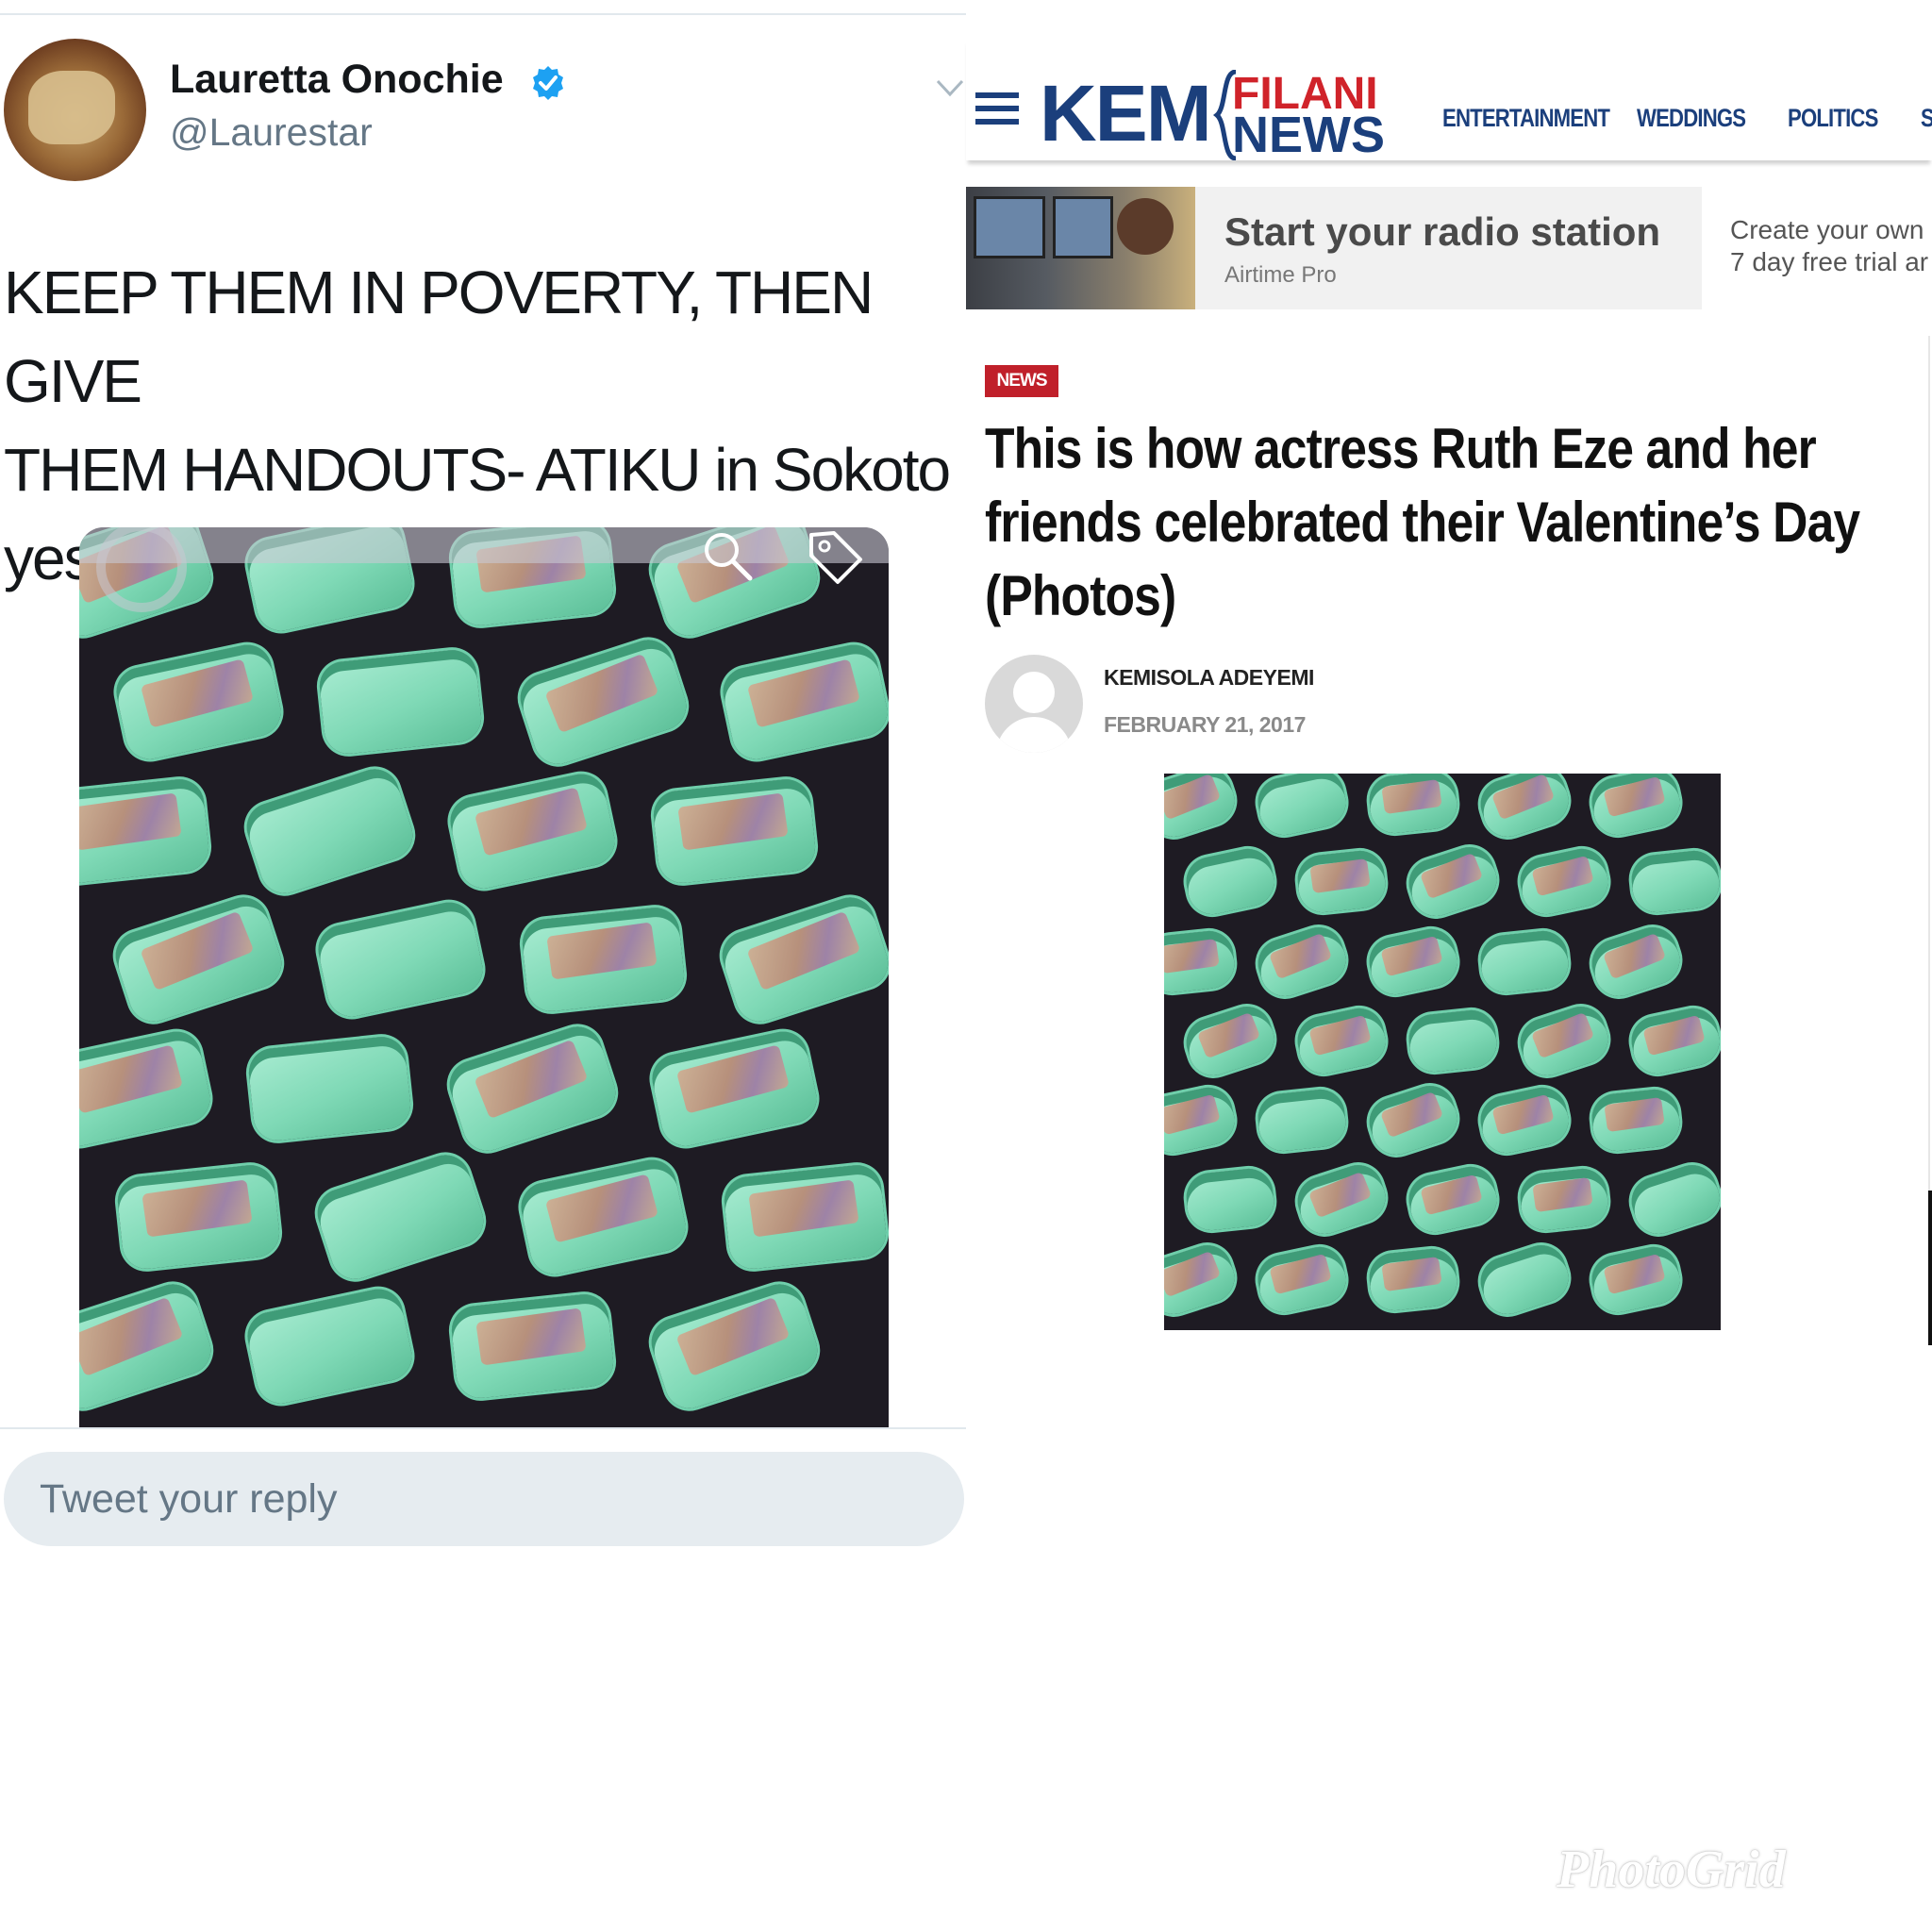 The image size is (1932, 1932). Describe the element at coordinates (1081, 595) in the screenshot. I see `headline-line: (Photos)` at that location.